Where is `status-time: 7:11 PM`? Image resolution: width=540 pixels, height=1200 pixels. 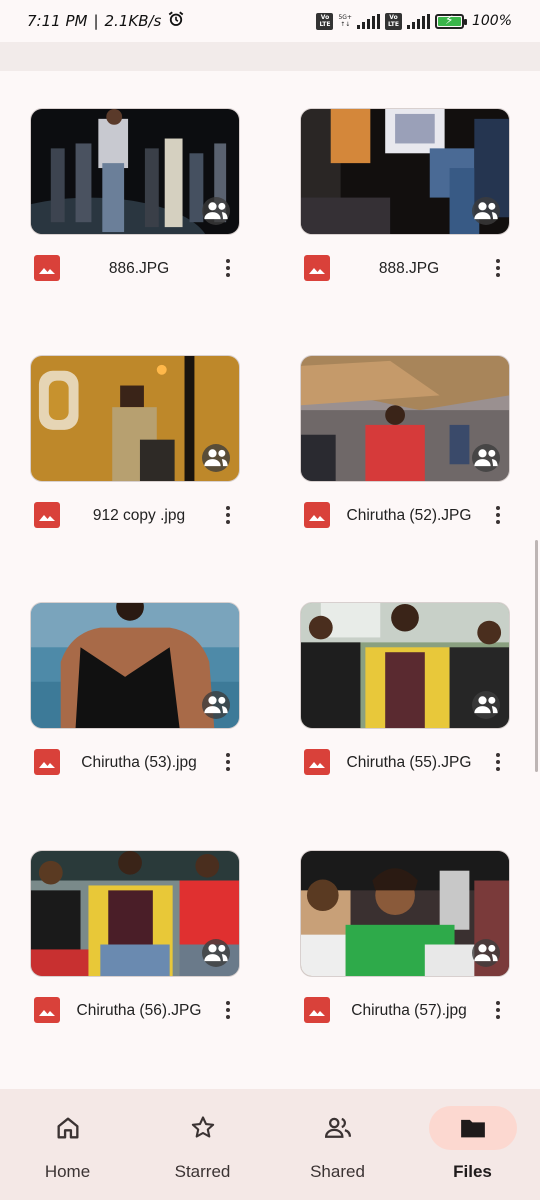
status-time: 7:11 PM is located at coordinates (57, 21).